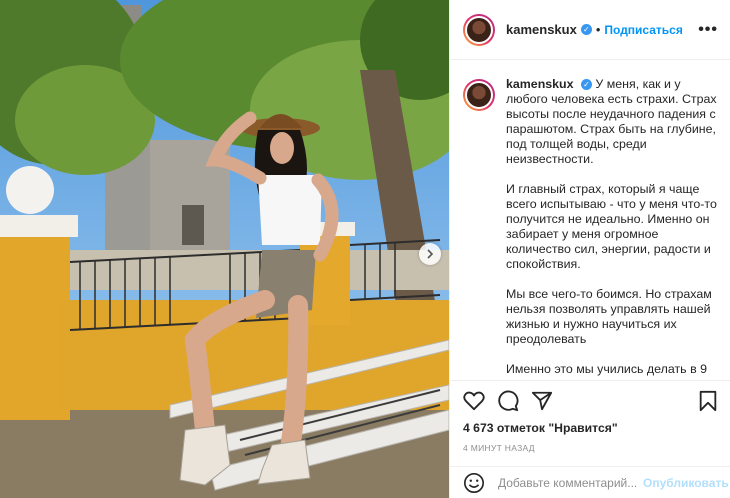 Image resolution: width=730 pixels, height=498 pixels. What do you see at coordinates (540, 84) in the screenshot?
I see `caption-username: kamenskux` at bounding box center [540, 84].